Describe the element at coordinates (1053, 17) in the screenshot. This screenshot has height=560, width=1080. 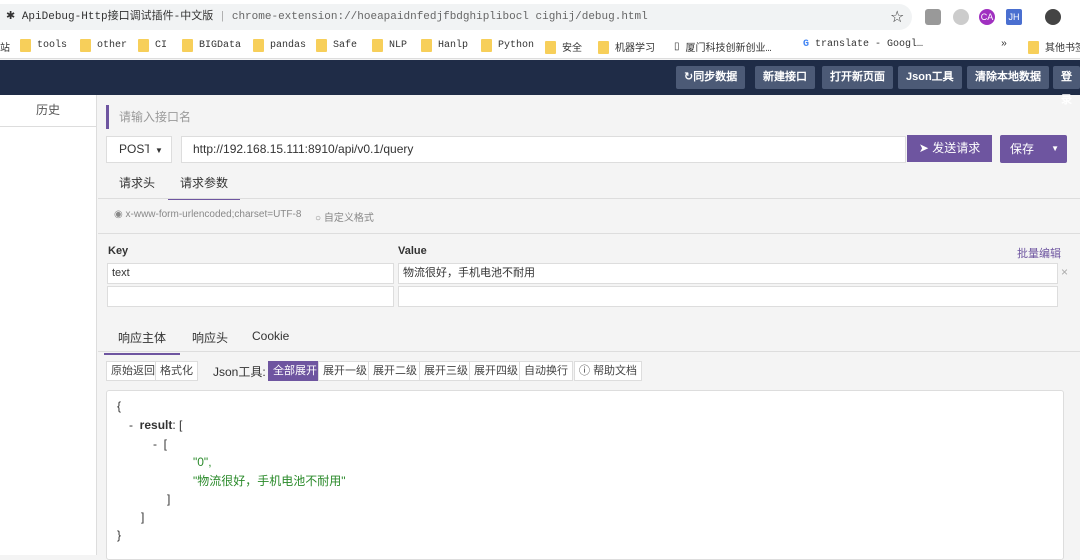
I see `profile-icon` at that location.